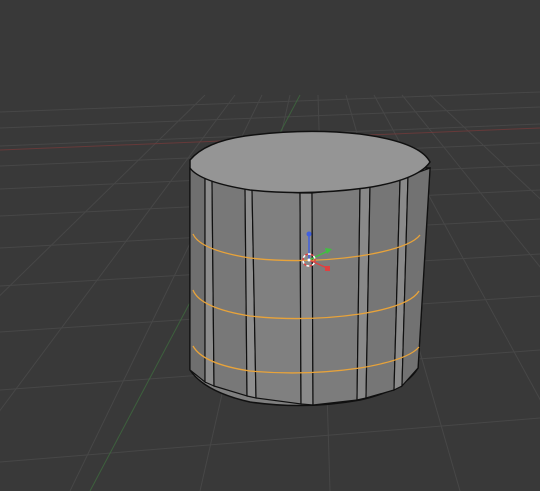 This screenshot has height=491, width=540. I want to click on gizmo-z-handle, so click(309, 234).